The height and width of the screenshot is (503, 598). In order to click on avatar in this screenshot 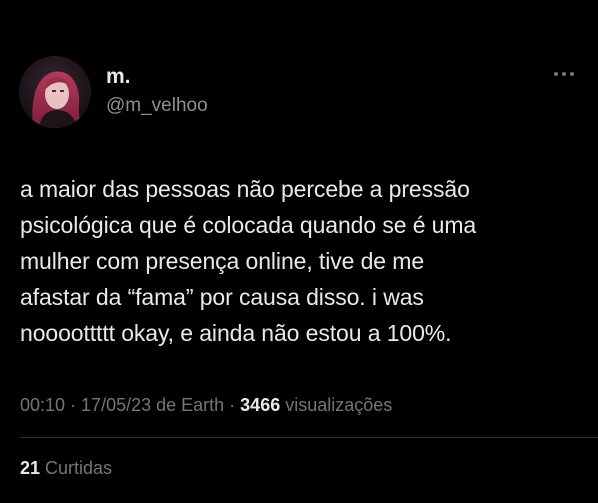, I will do `click(55, 92)`.